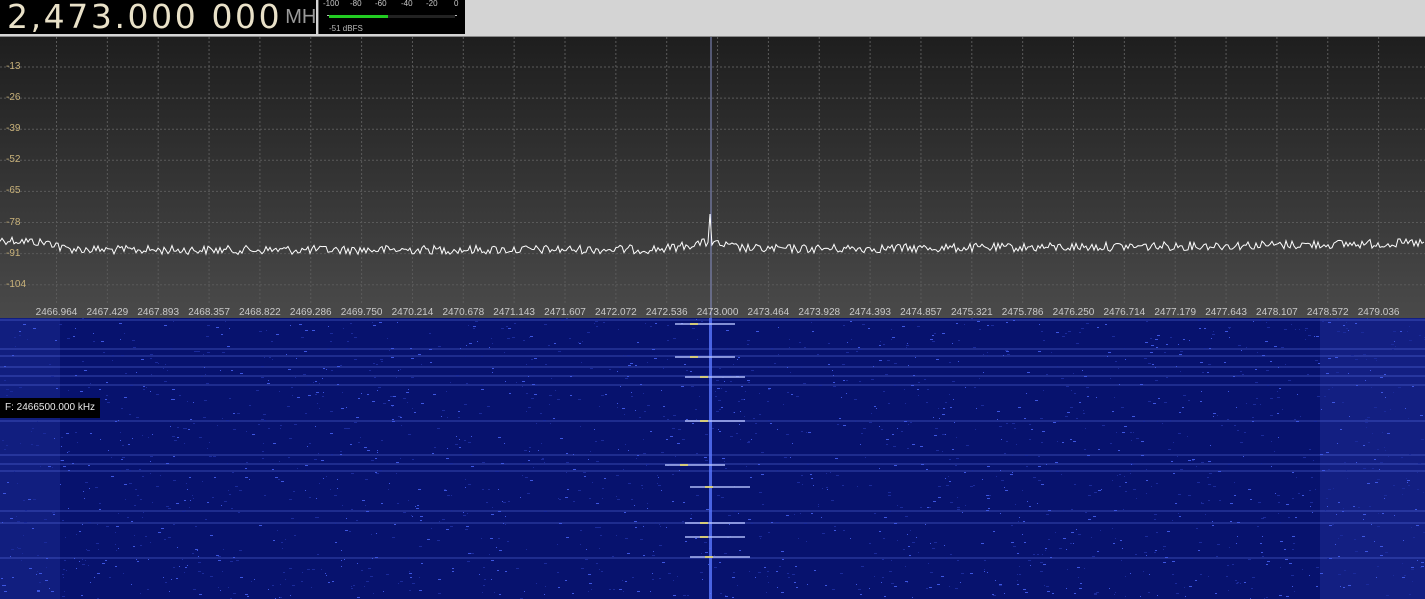  I want to click on meter-readout: -51 dBFS, so click(346, 28).